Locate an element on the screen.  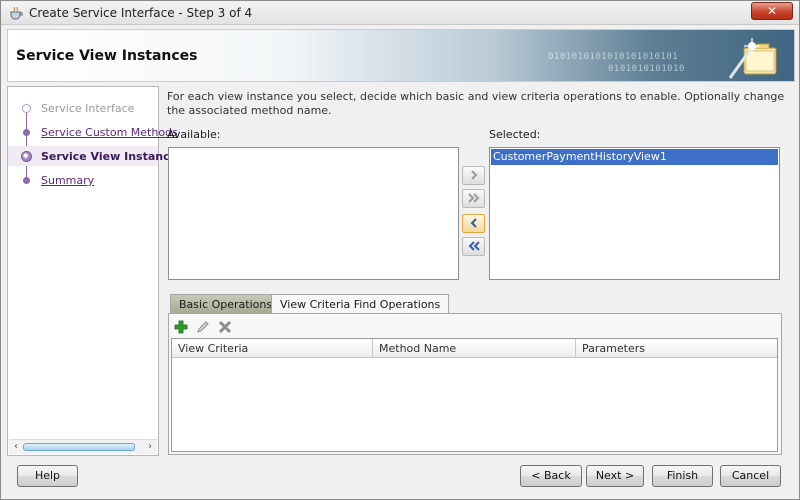
selected-label: Selected: is located at coordinates (515, 134).